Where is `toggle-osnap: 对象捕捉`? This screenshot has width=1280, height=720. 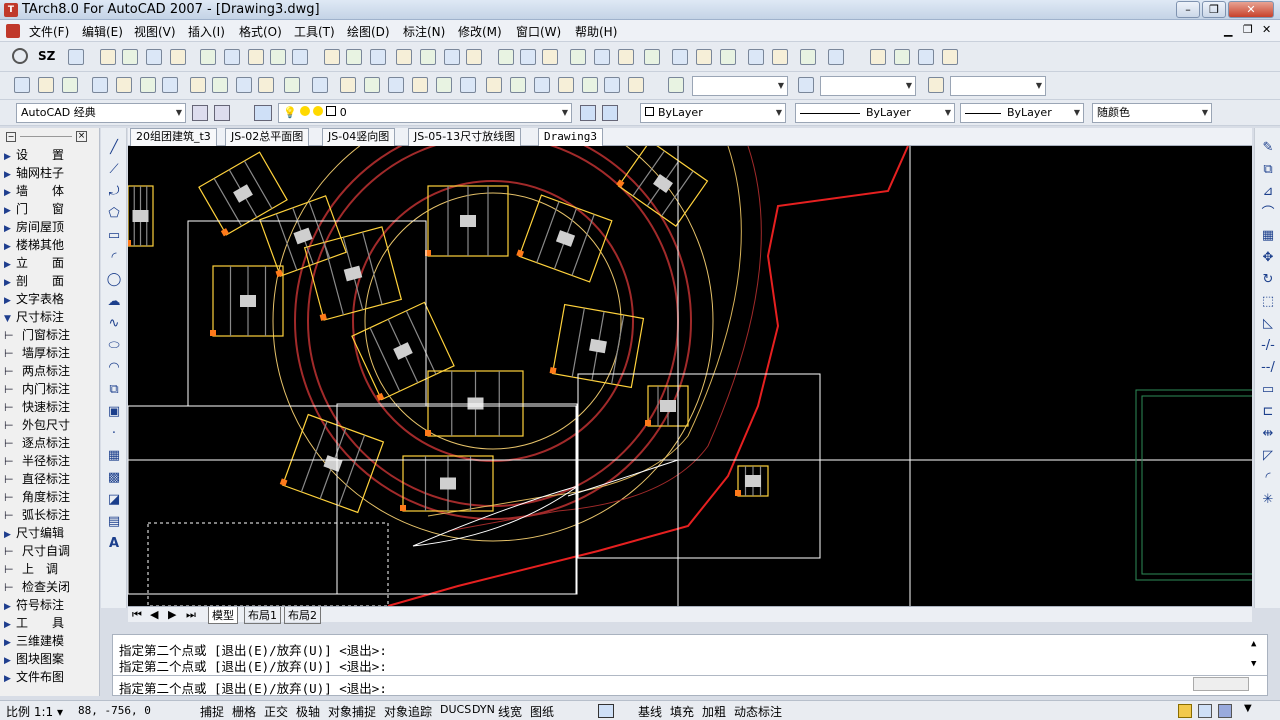 toggle-osnap: 对象捕捉 is located at coordinates (352, 711).